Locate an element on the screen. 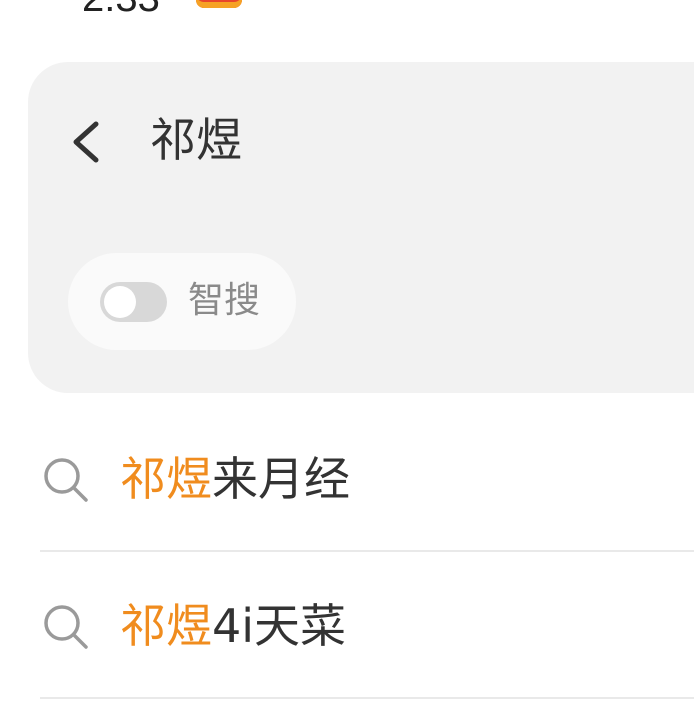 The height and width of the screenshot is (706, 694). status-time: 2:33 is located at coordinates (121, 10).